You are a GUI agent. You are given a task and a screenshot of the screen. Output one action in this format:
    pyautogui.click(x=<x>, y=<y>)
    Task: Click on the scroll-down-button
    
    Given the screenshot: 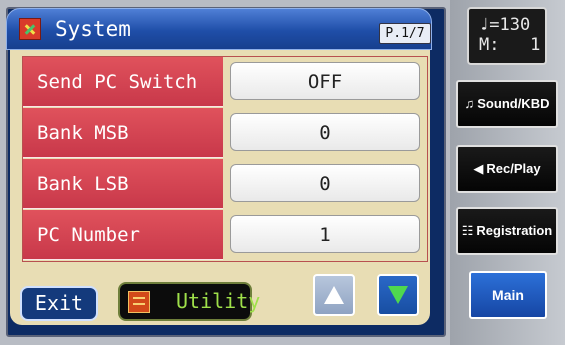 What is the action you would take?
    pyautogui.click(x=398, y=295)
    